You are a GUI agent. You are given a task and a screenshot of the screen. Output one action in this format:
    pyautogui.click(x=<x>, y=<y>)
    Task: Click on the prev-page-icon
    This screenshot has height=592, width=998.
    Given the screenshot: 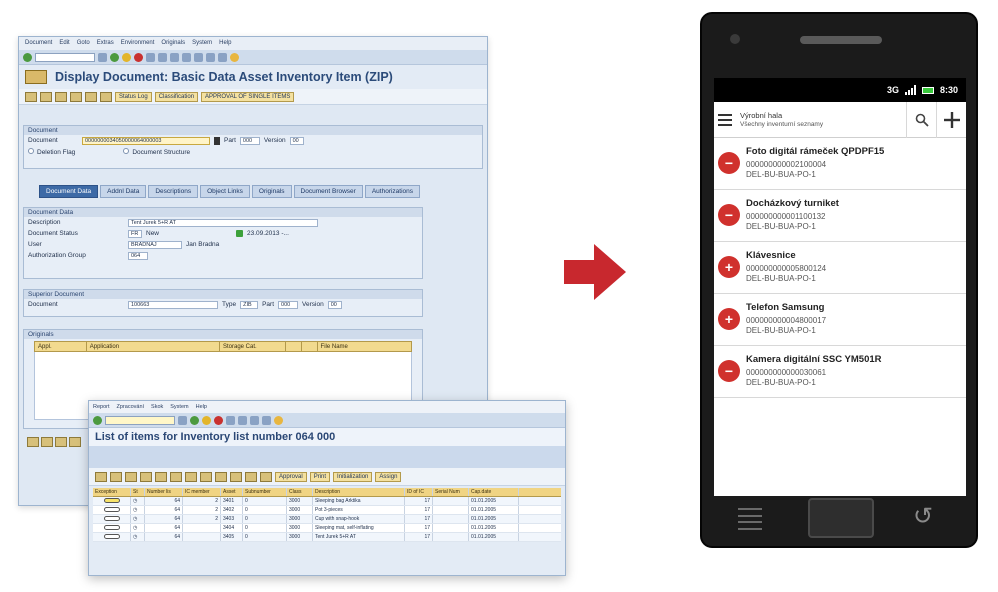 What is the action you would take?
    pyautogui.click(x=198, y=57)
    